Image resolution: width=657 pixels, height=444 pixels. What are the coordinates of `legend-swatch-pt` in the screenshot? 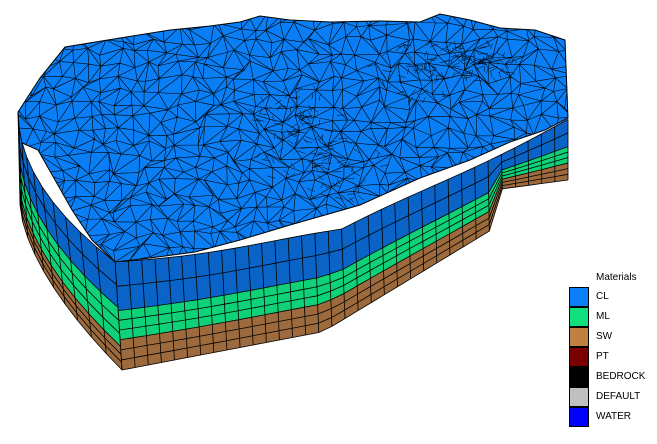 It's located at (579, 357).